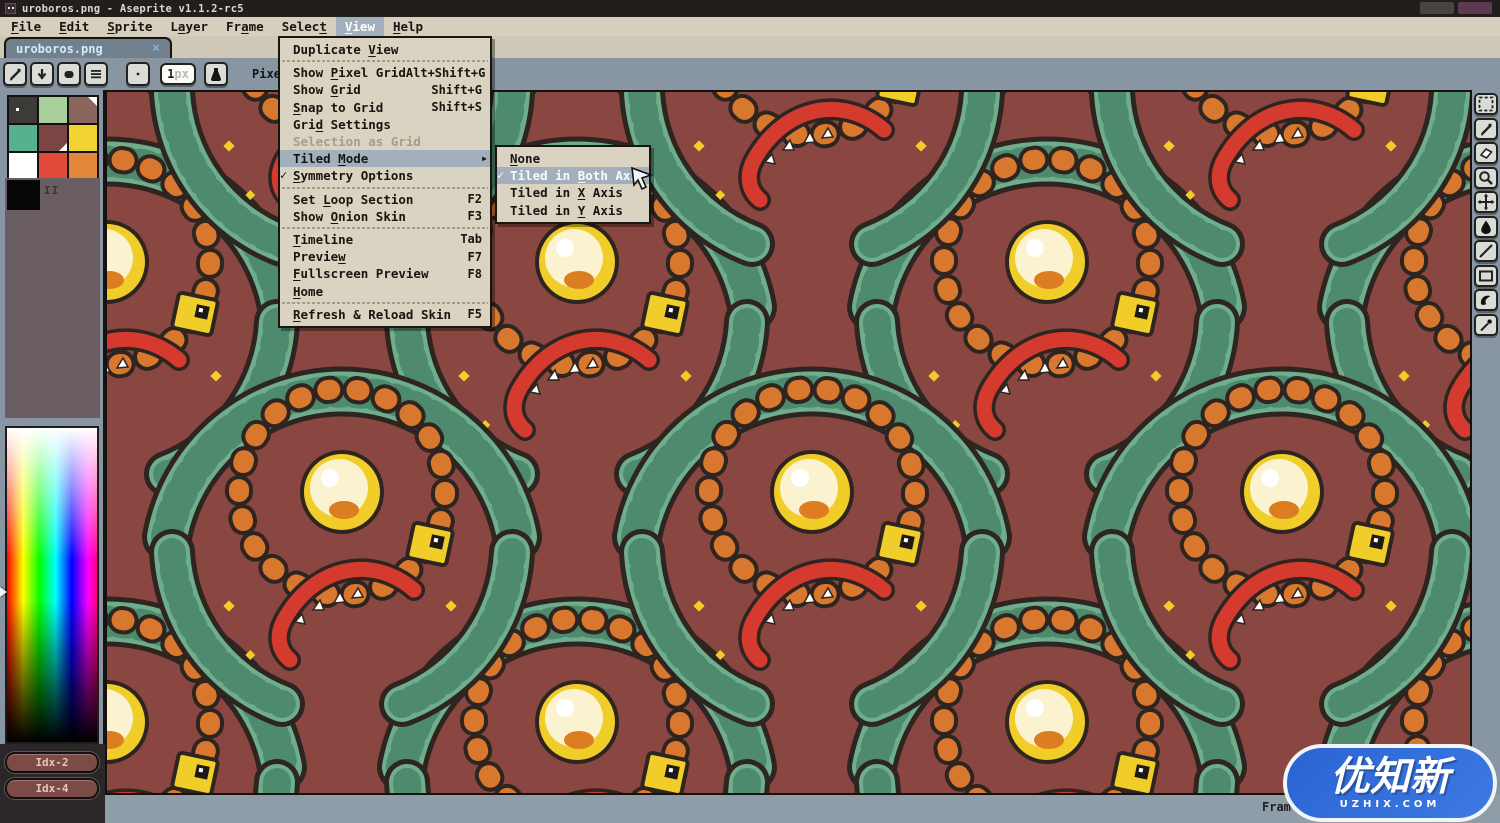 Image resolution: width=1500 pixels, height=823 pixels. What do you see at coordinates (573, 192) in the screenshot?
I see `submenu-item-tiled-in-x-axis: Tiled in X Axis` at bounding box center [573, 192].